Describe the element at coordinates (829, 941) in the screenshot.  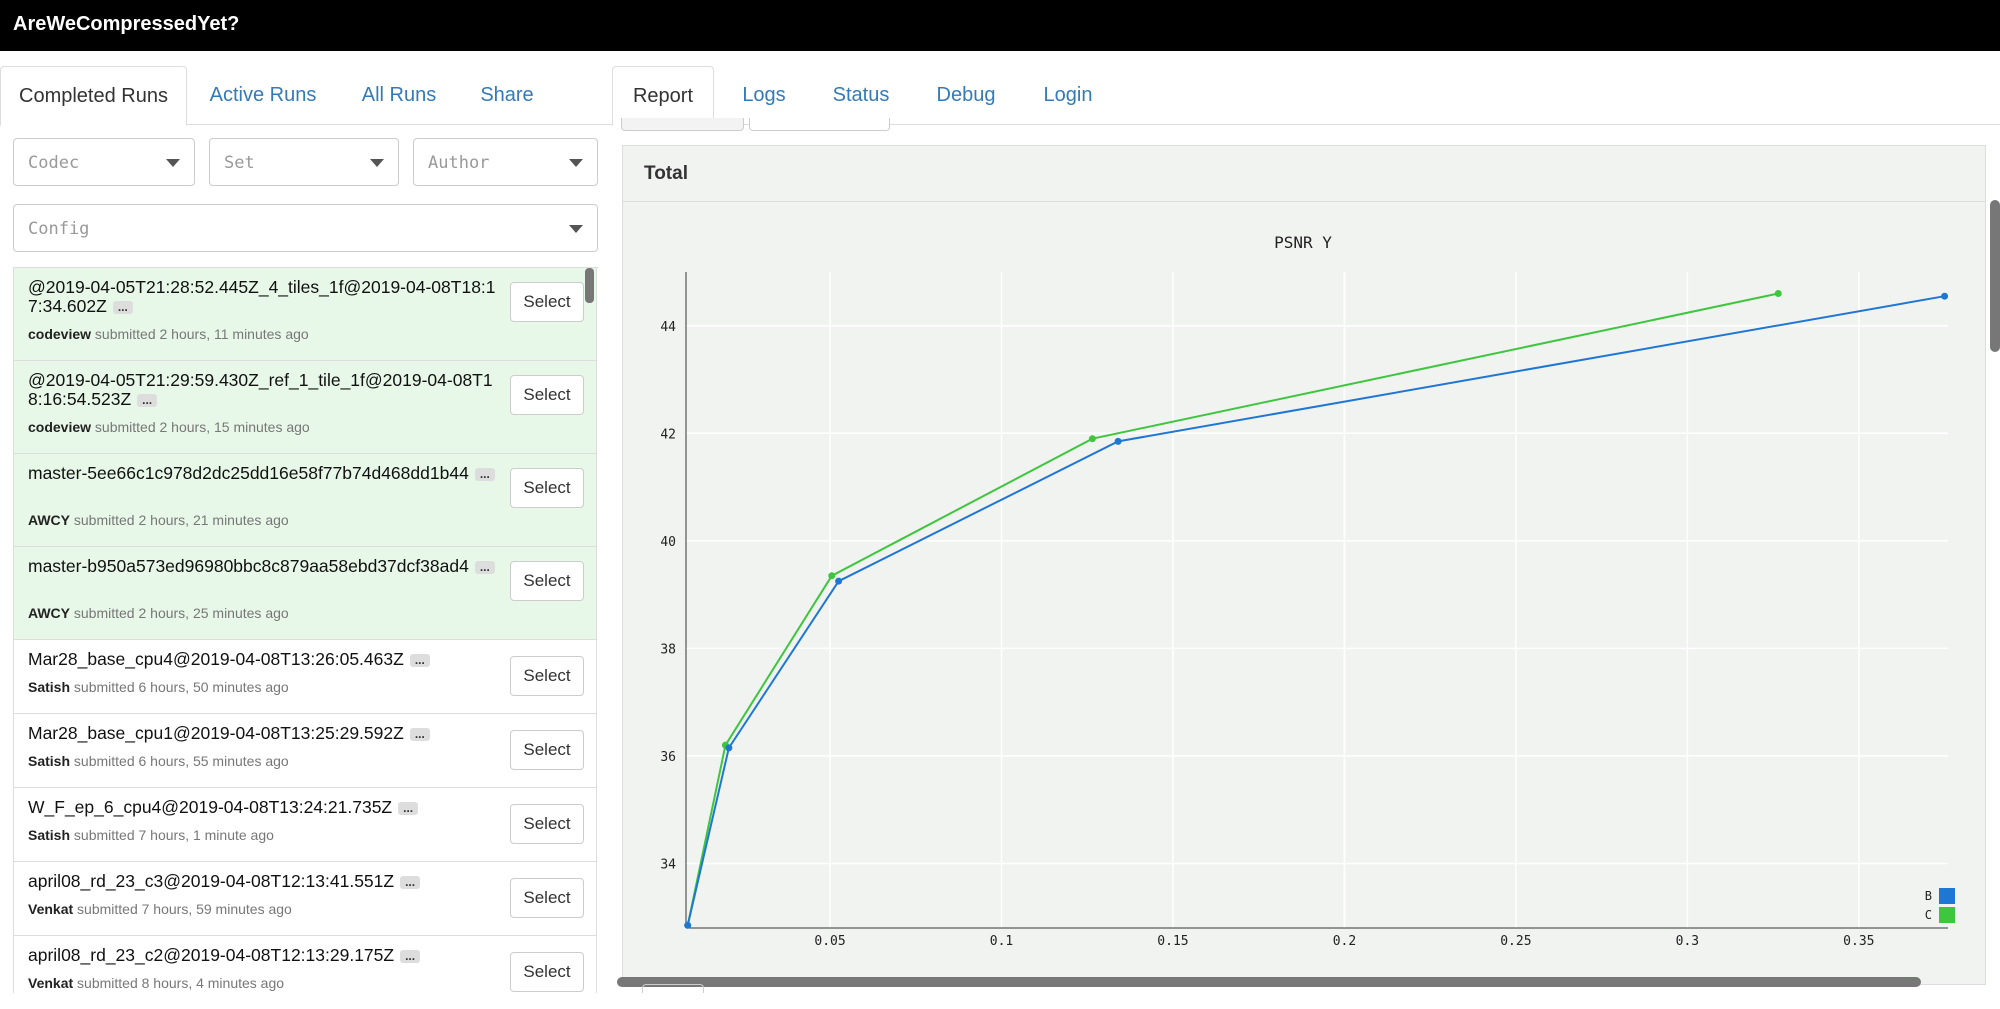
I see `x-tick-label: 0.05` at that location.